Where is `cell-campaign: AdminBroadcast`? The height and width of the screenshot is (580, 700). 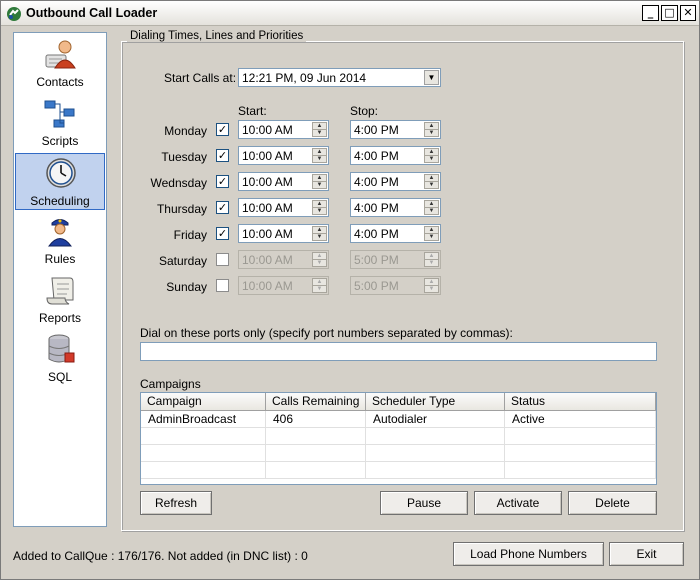
cell-campaign: AdminBroadcast is located at coordinates (203, 419).